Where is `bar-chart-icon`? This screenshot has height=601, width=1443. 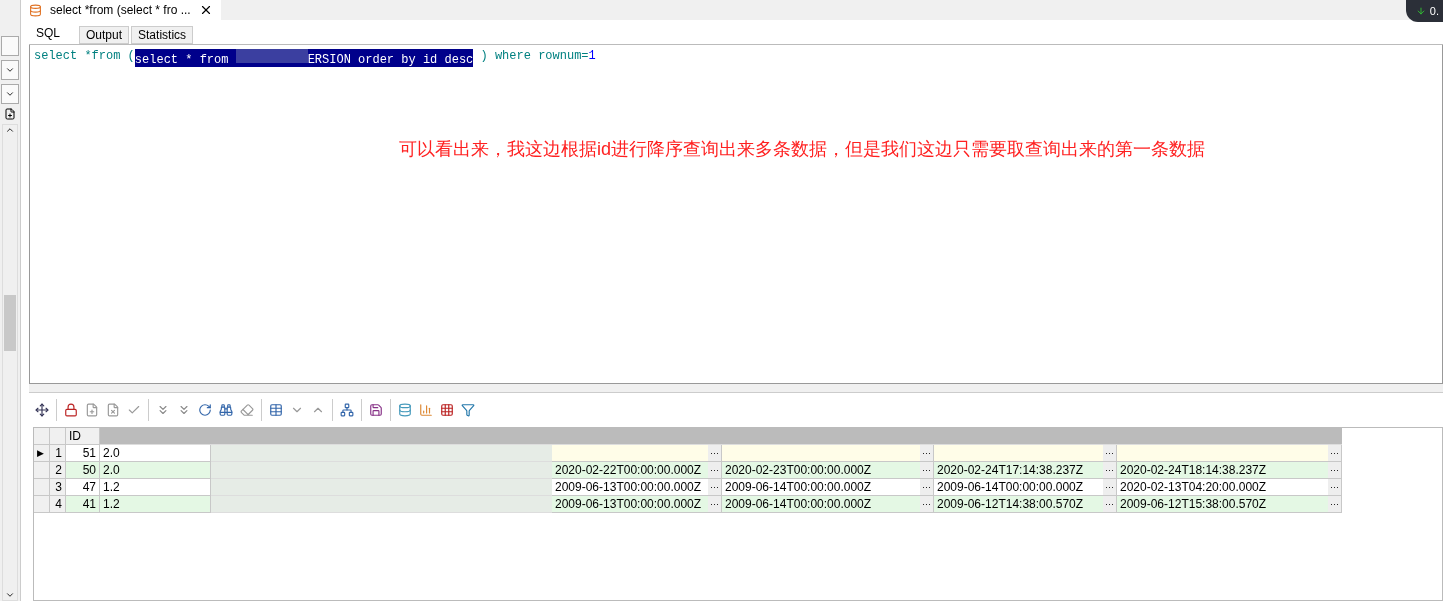
bar-chart-icon is located at coordinates (426, 410).